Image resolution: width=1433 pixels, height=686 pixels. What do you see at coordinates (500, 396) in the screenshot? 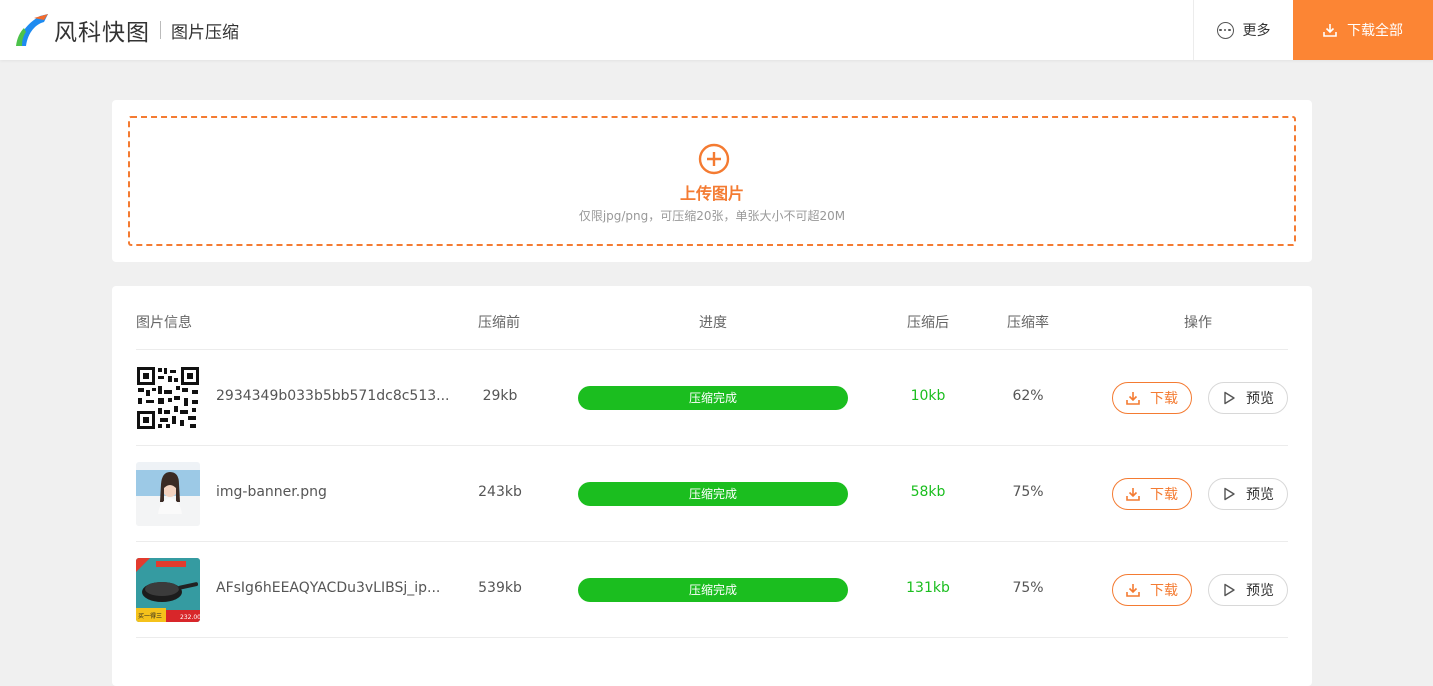
I see `size-before: 29kb` at bounding box center [500, 396].